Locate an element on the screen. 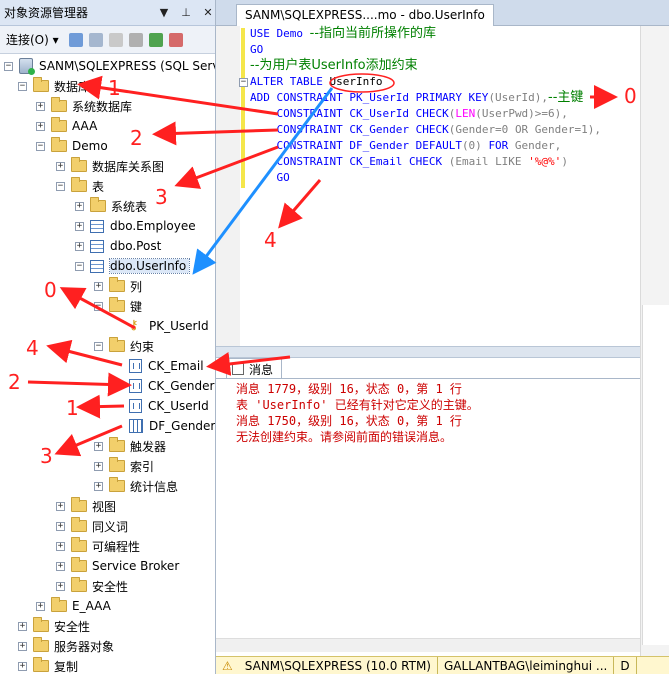 Image resolution: width=669 pixels, height=674 pixels. tree-node-aaa: + AAA is located at coordinates (66, 126).